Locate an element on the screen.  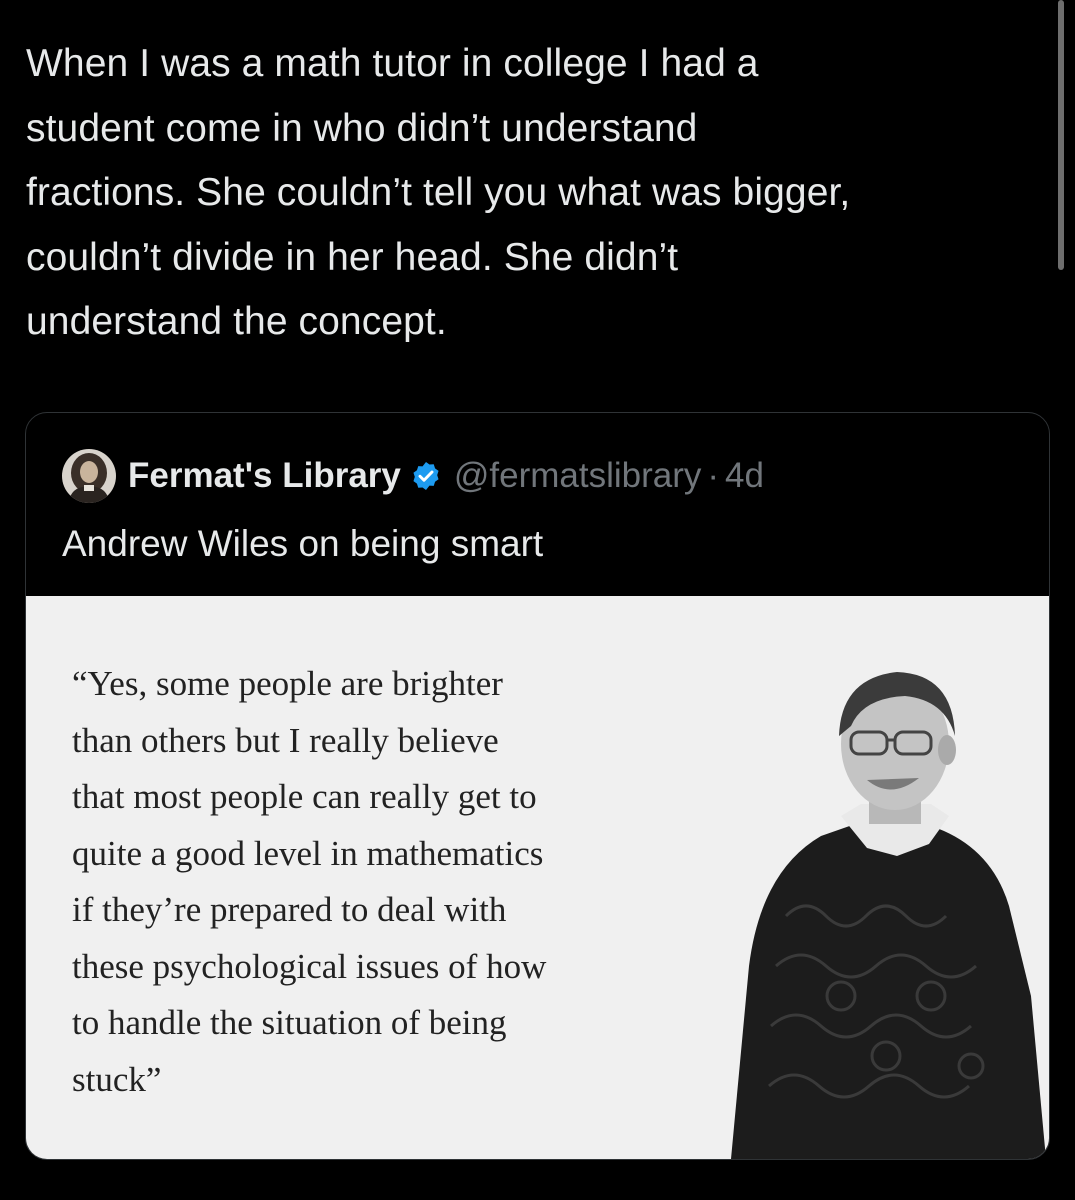
quoted-timestamp: 4d is located at coordinates (744, 476).